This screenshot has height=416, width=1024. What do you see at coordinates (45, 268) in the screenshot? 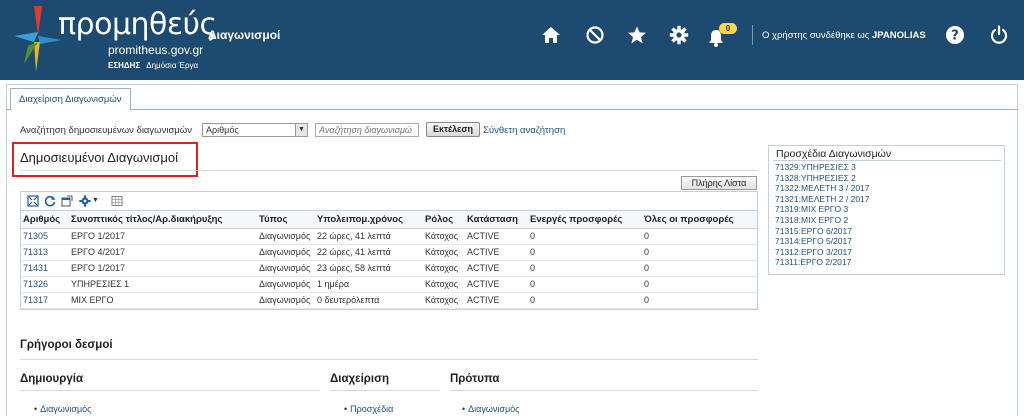
I see `tender-number-link: 71431` at bounding box center [45, 268].